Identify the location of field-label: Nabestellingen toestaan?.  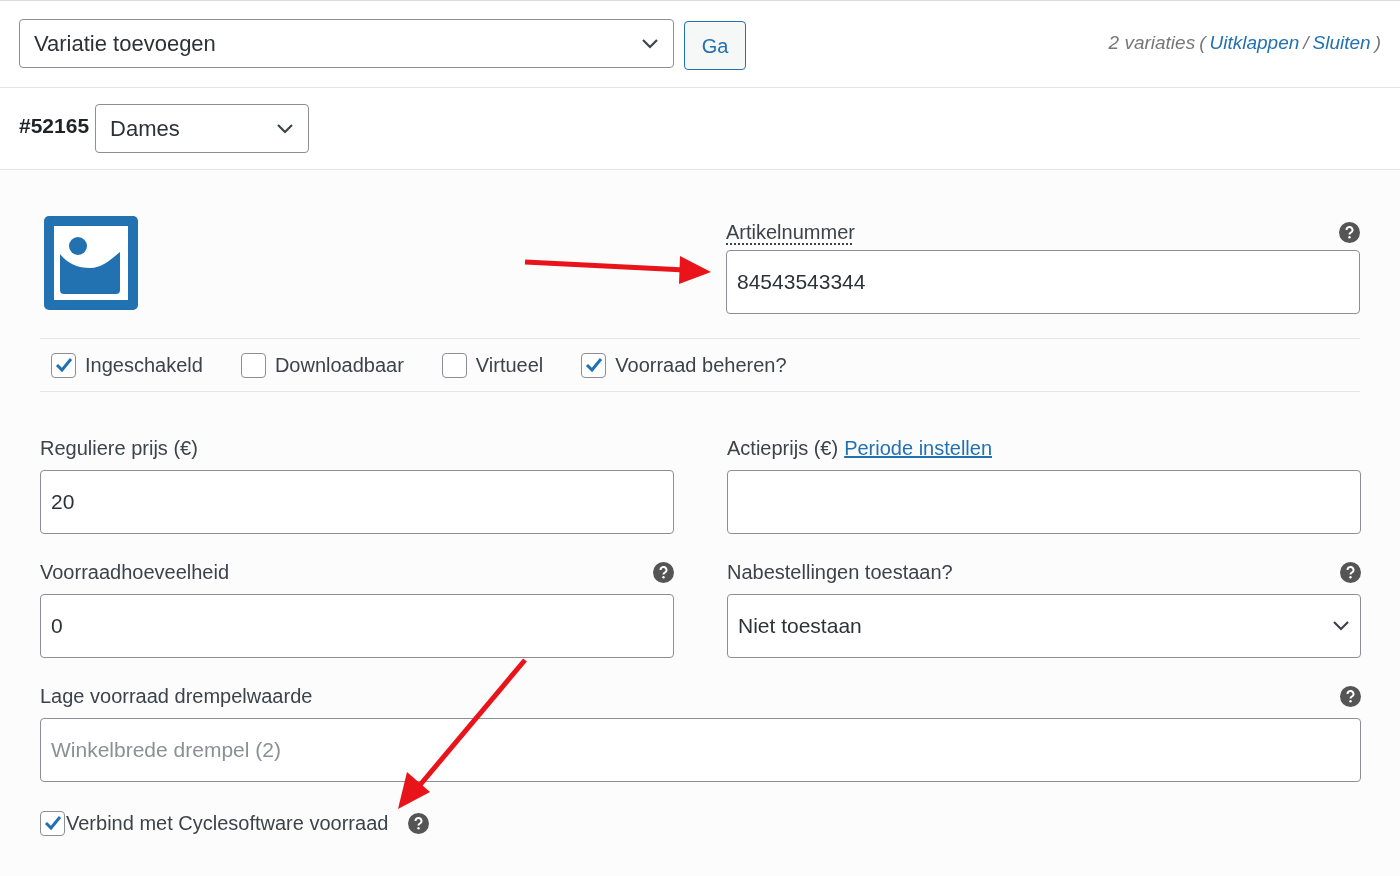
(840, 572).